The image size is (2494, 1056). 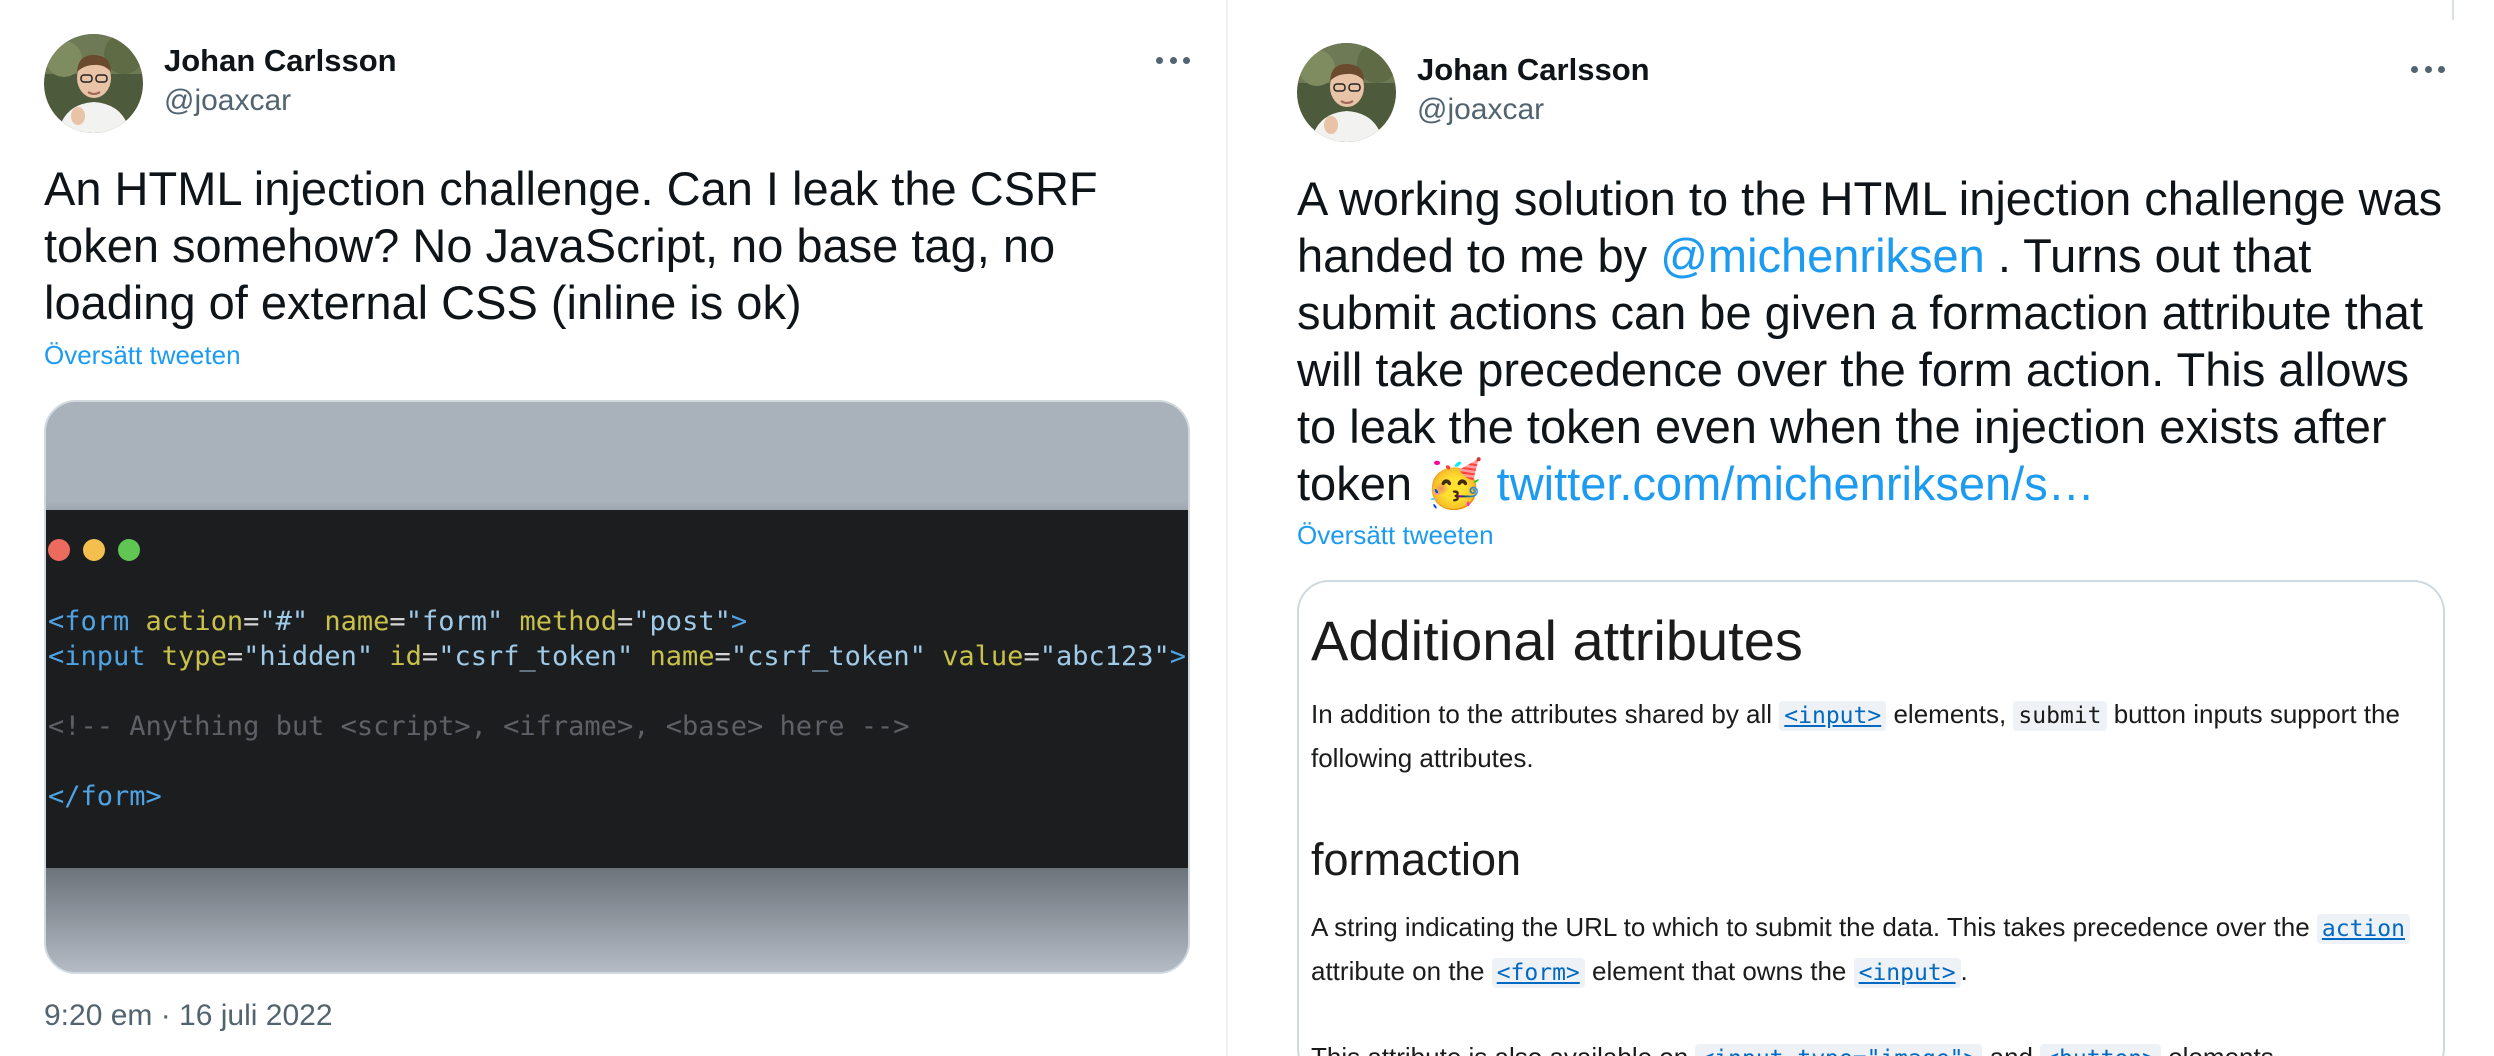 What do you see at coordinates (1557, 640) in the screenshot?
I see `doc-heading: Additional attributes` at bounding box center [1557, 640].